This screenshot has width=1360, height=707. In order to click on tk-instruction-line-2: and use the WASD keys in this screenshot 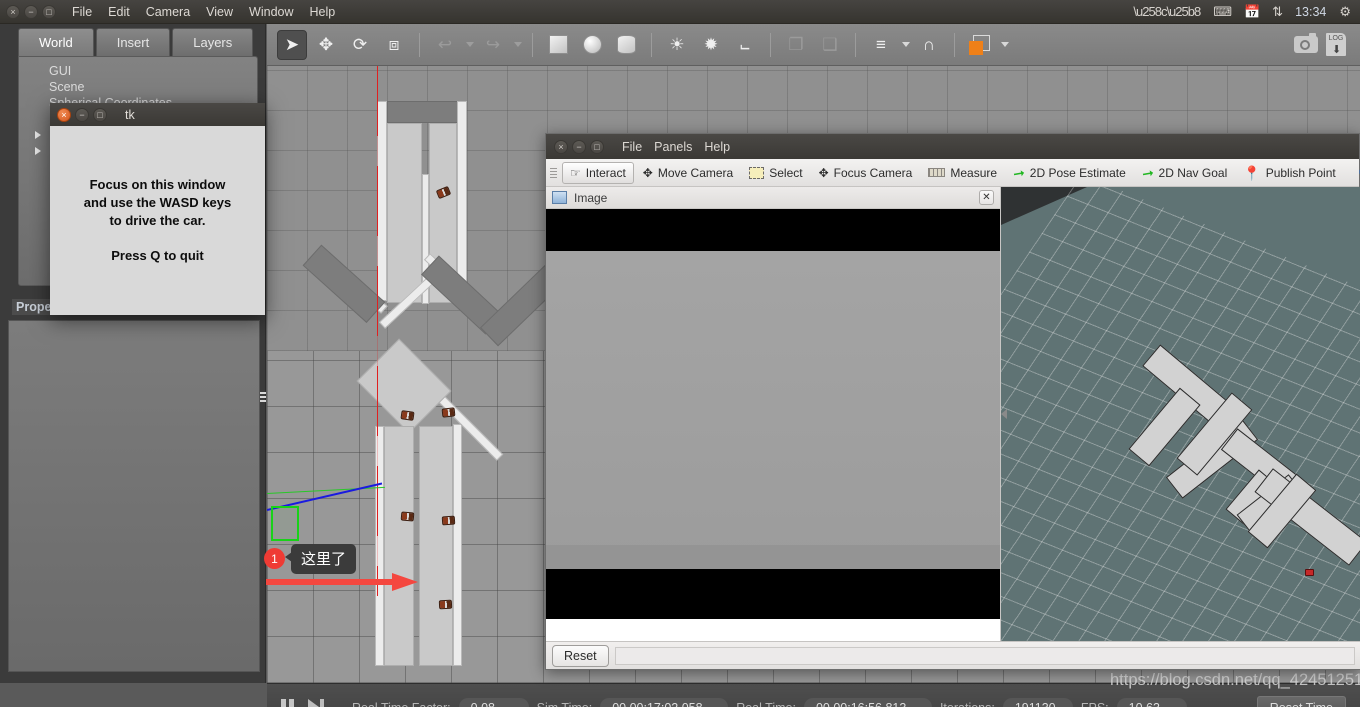, I will do `click(157, 202)`.